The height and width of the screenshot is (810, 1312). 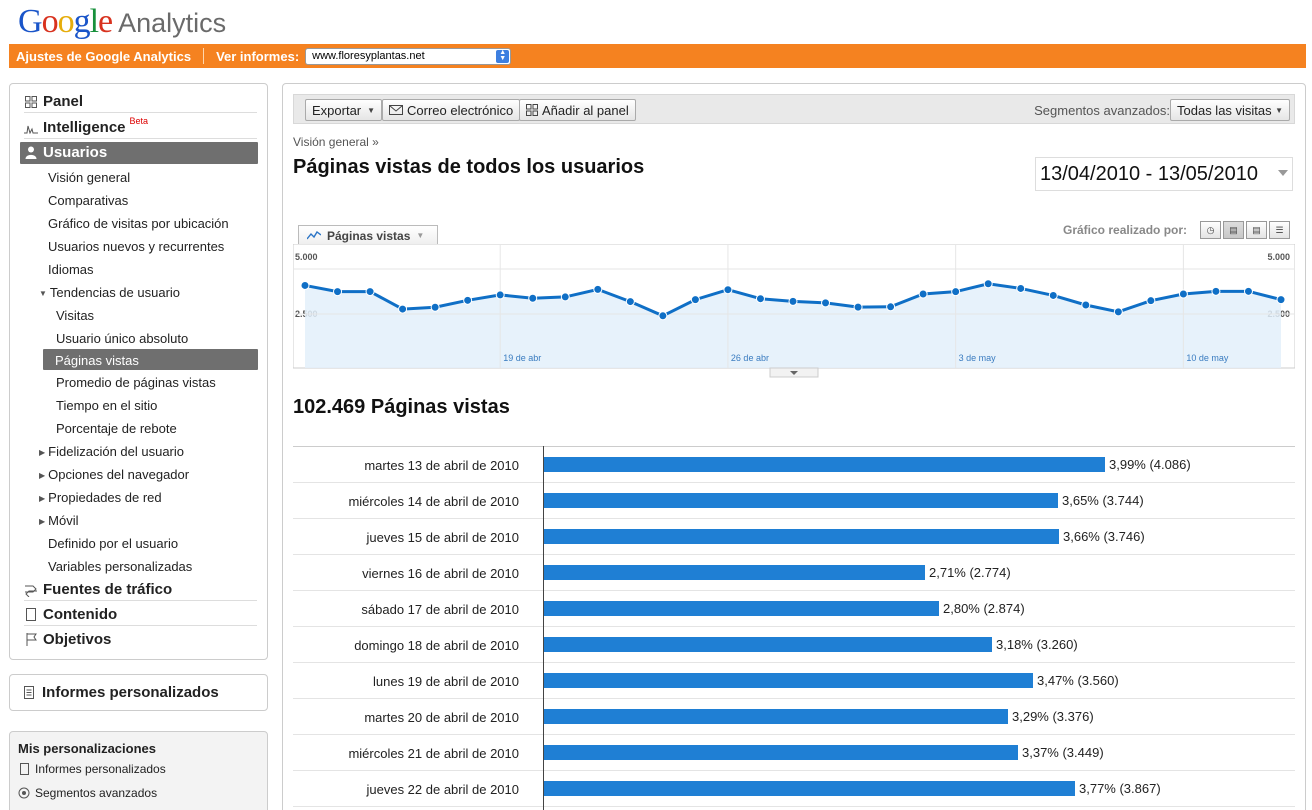 What do you see at coordinates (1207, 358) in the screenshot?
I see `x-tick-label: 10 de may` at bounding box center [1207, 358].